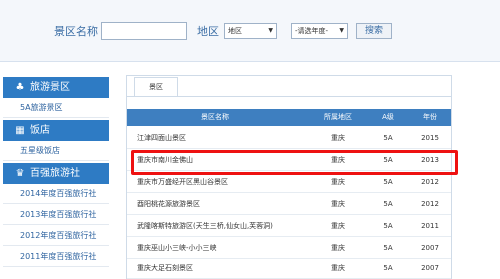  Describe the element at coordinates (56, 130) in the screenshot. I see `sidebar-section-hotel: ▦ 饭店` at that location.